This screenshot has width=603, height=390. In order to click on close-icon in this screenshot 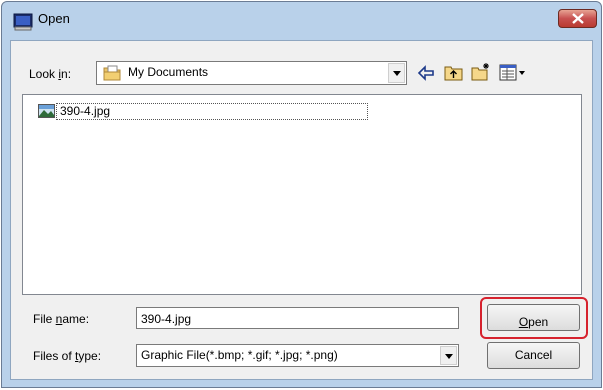, I will do `click(578, 18)`.